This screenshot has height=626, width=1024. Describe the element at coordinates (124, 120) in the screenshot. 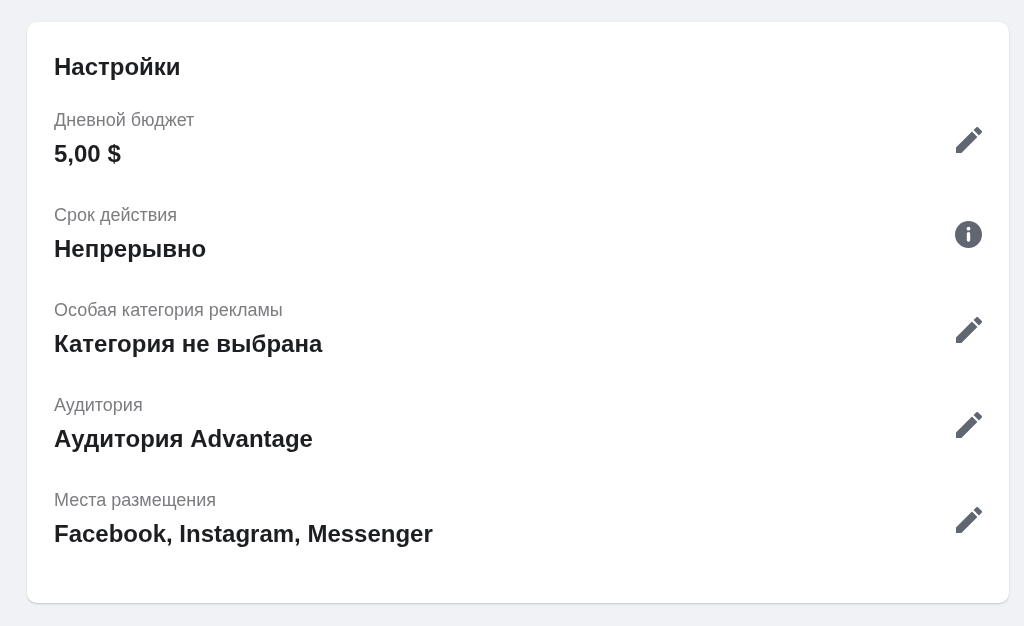

I see `setting-label: Дневной бюджет` at that location.